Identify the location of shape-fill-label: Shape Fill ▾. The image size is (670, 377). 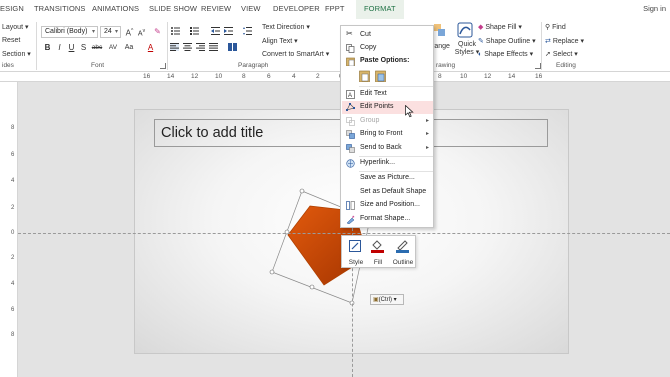
(503, 27).